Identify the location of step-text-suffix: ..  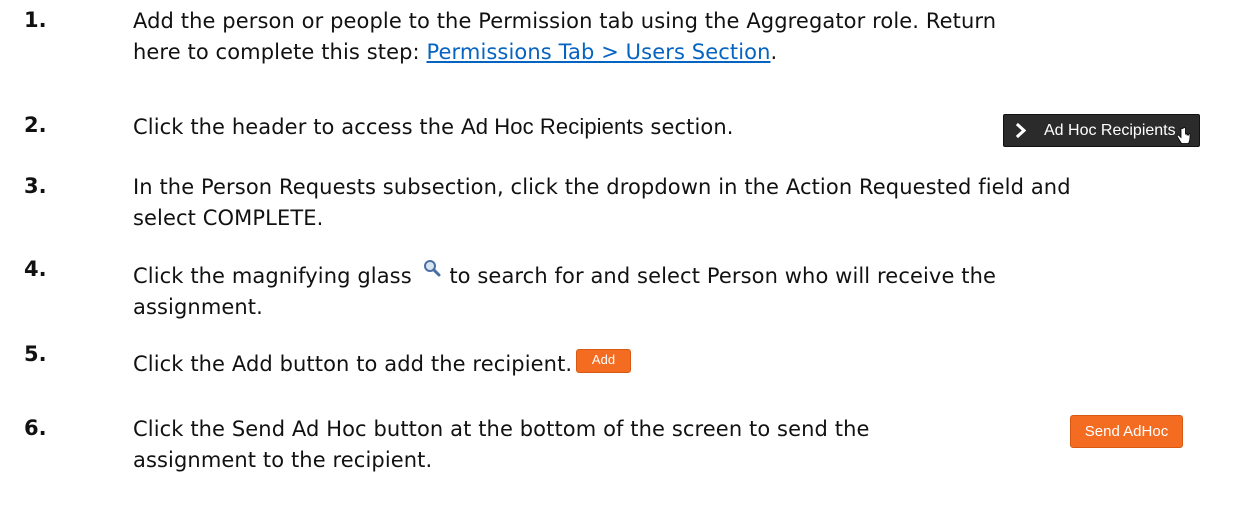
(774, 52).